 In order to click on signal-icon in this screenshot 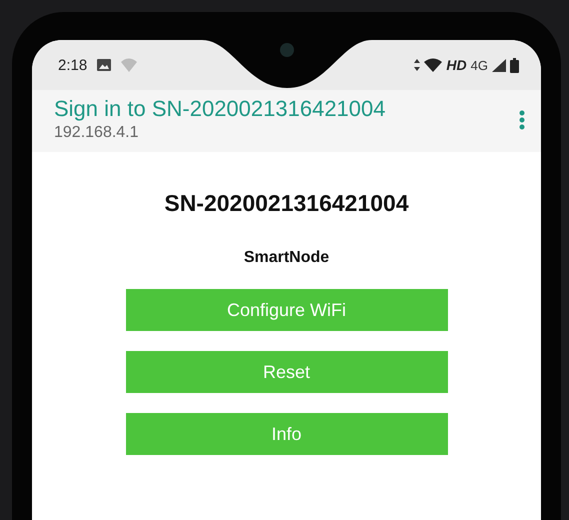, I will do `click(499, 65)`.